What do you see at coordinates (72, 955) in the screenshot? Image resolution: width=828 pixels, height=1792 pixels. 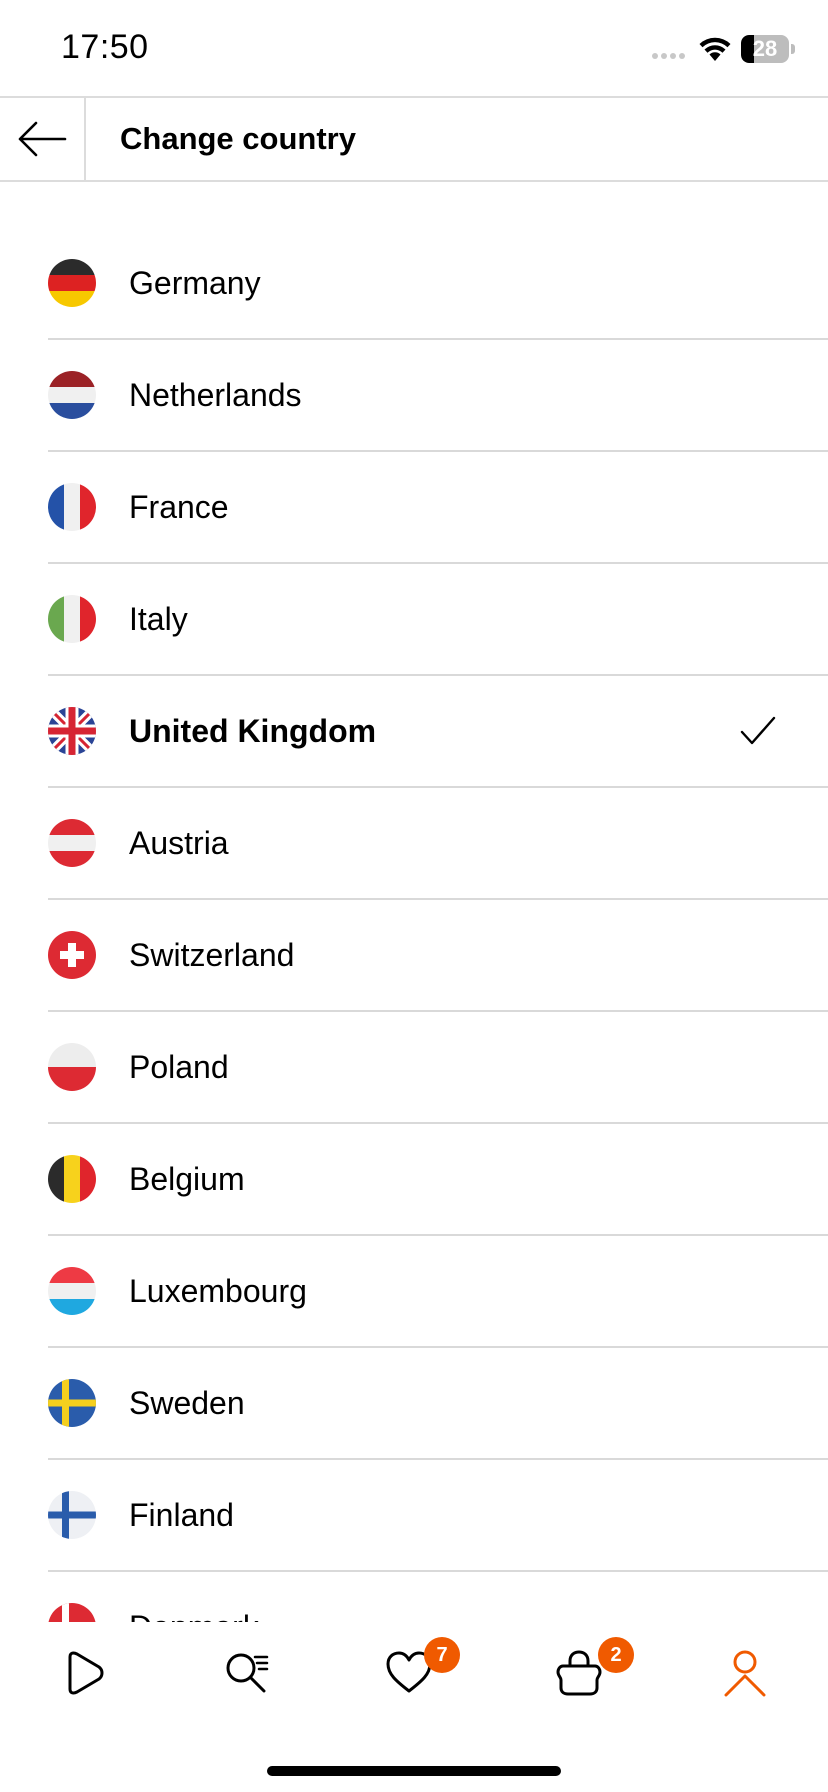 I see `switzerland-flag-icon` at bounding box center [72, 955].